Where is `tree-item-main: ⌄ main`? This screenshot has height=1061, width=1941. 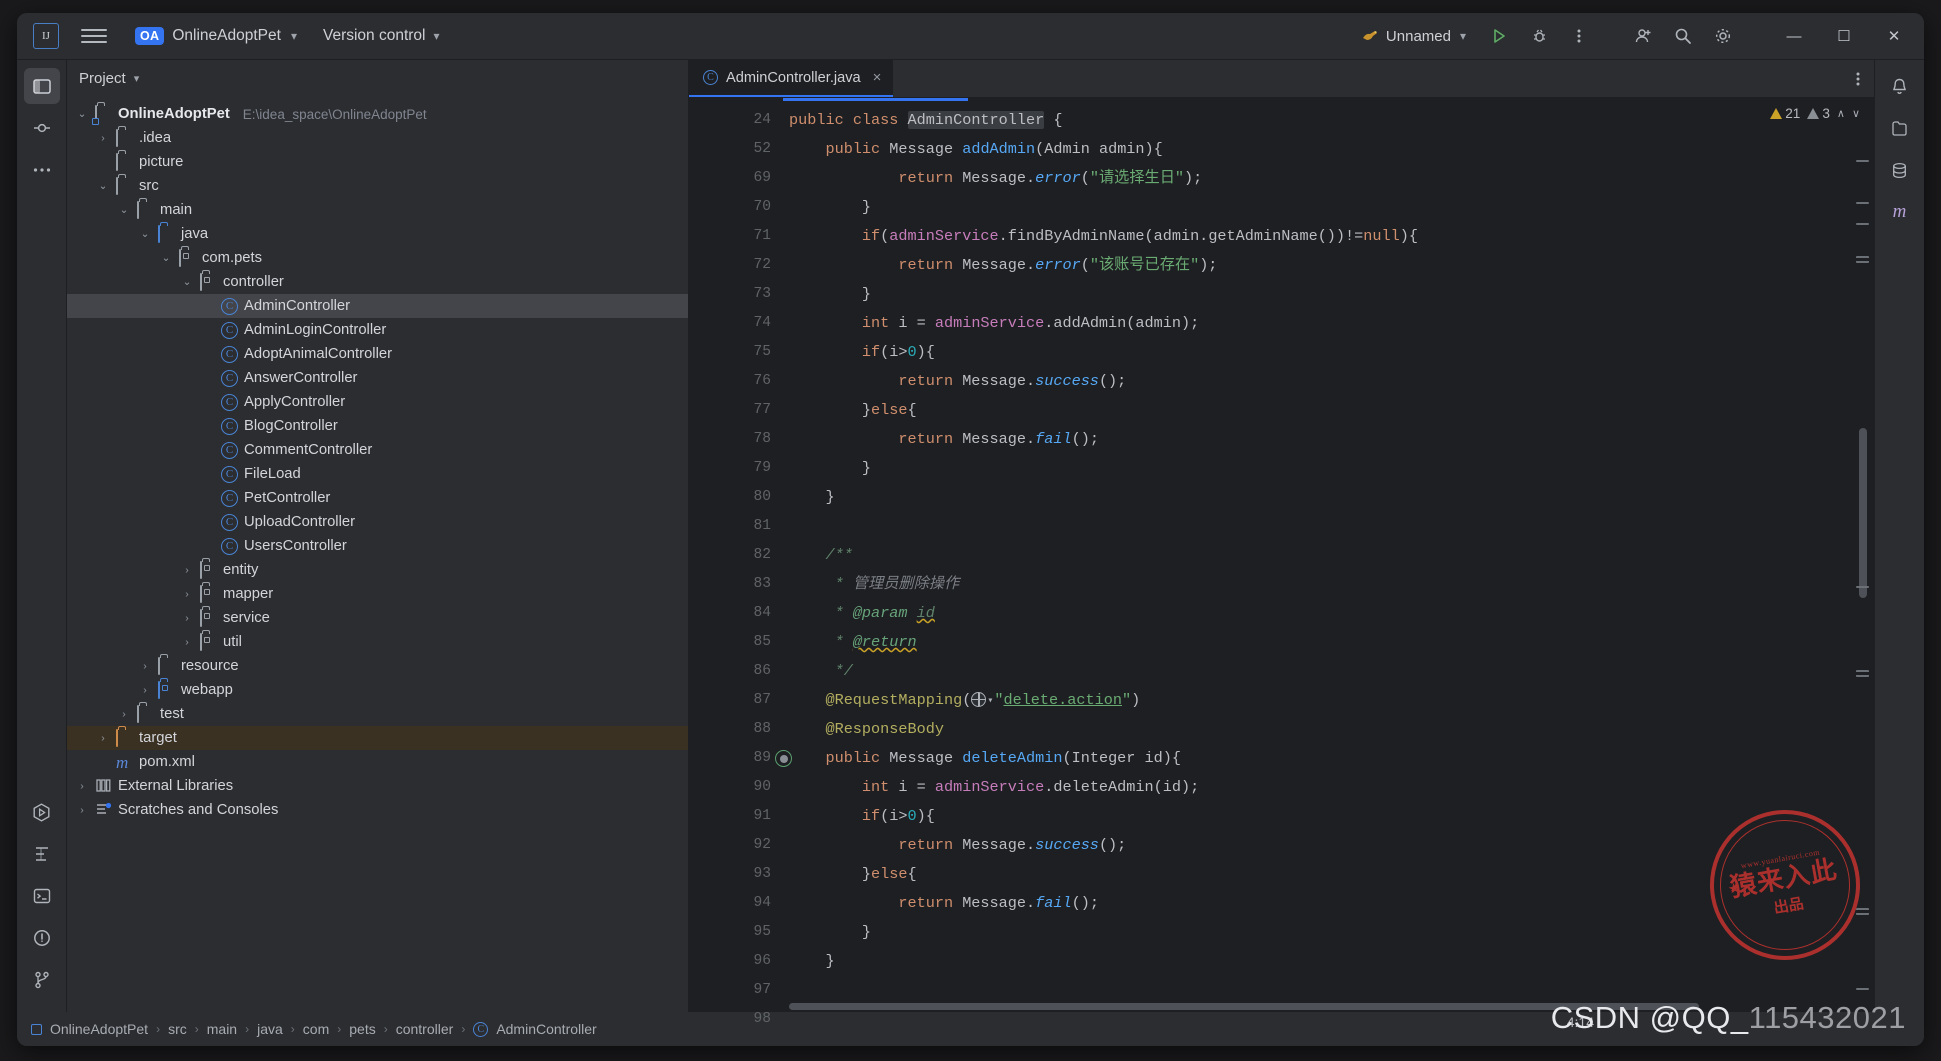 tree-item-main: ⌄ main is located at coordinates (377, 210).